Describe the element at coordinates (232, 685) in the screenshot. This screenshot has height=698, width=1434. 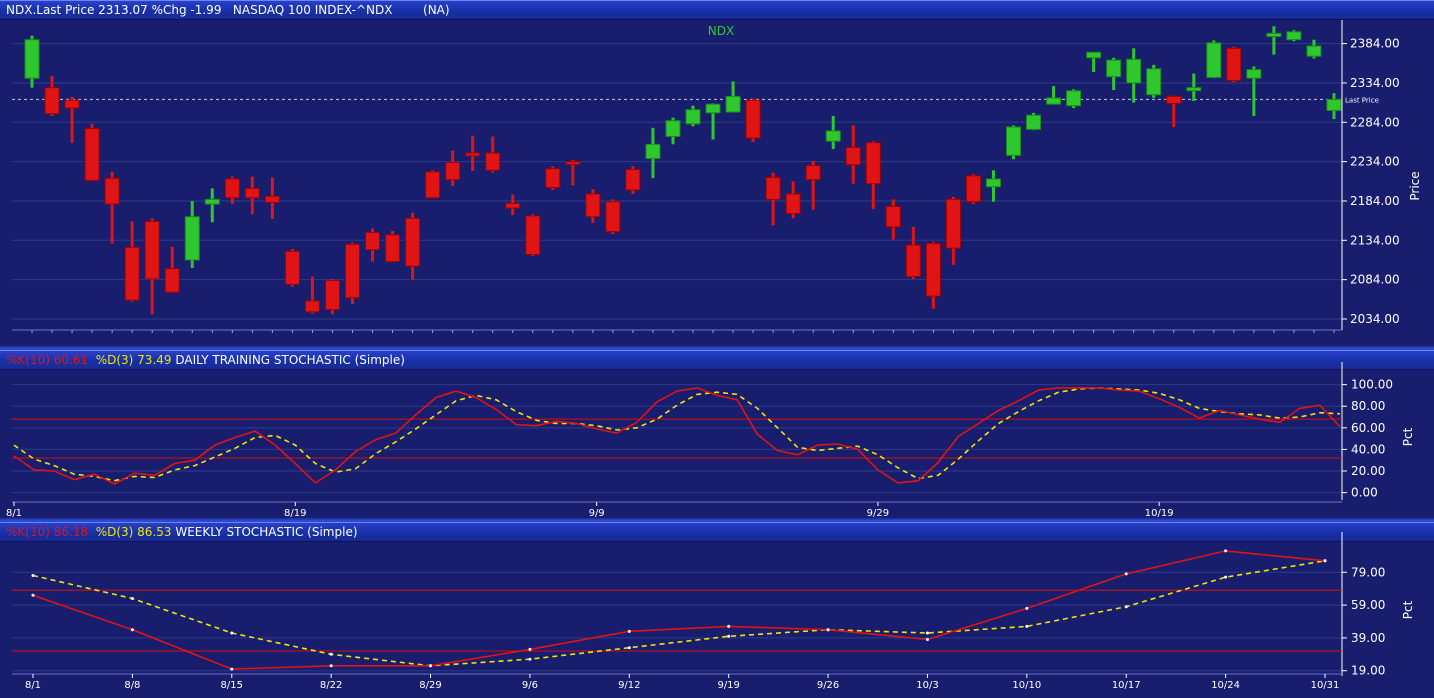
I see `weekly-x-label: 8/15` at that location.